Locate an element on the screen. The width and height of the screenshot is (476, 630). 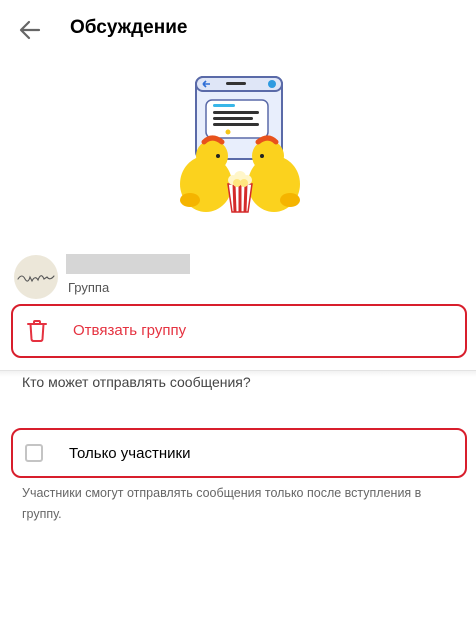
arrow-left-icon is located at coordinates (30, 30).